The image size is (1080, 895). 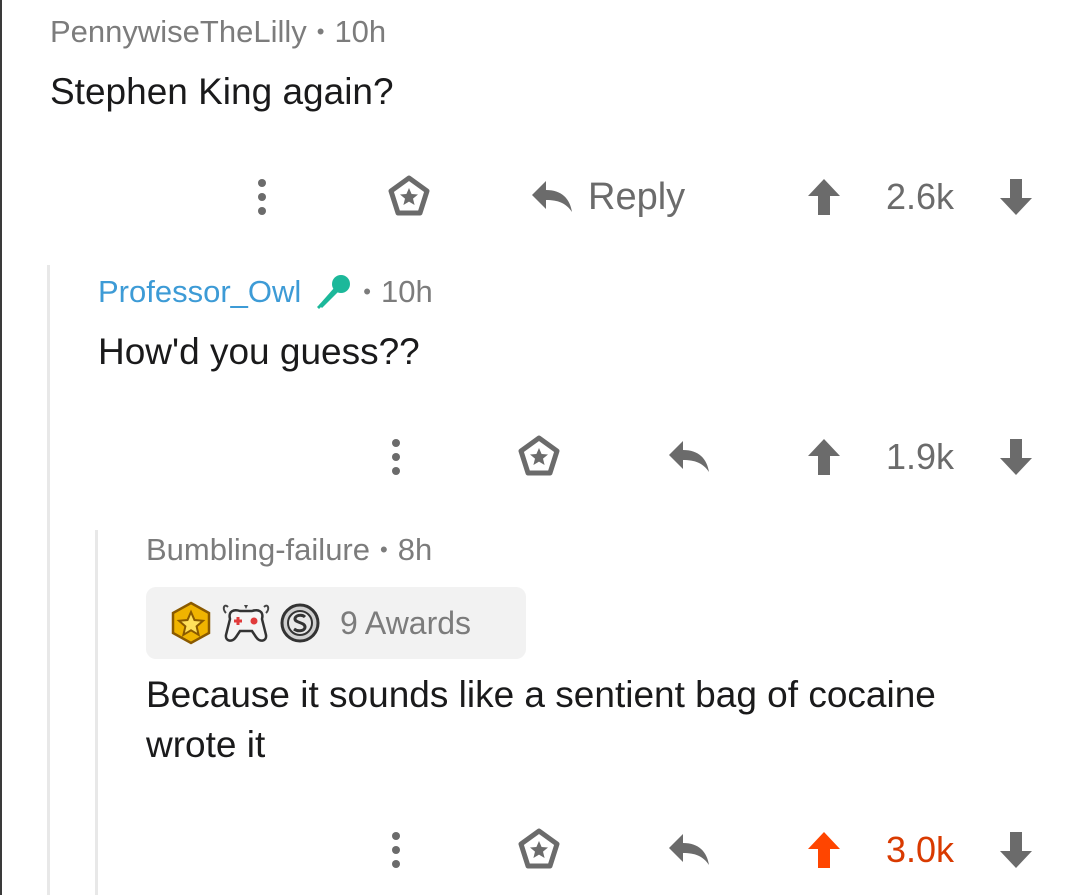 I want to click on comment-body: Stephen King again?, so click(x=222, y=91).